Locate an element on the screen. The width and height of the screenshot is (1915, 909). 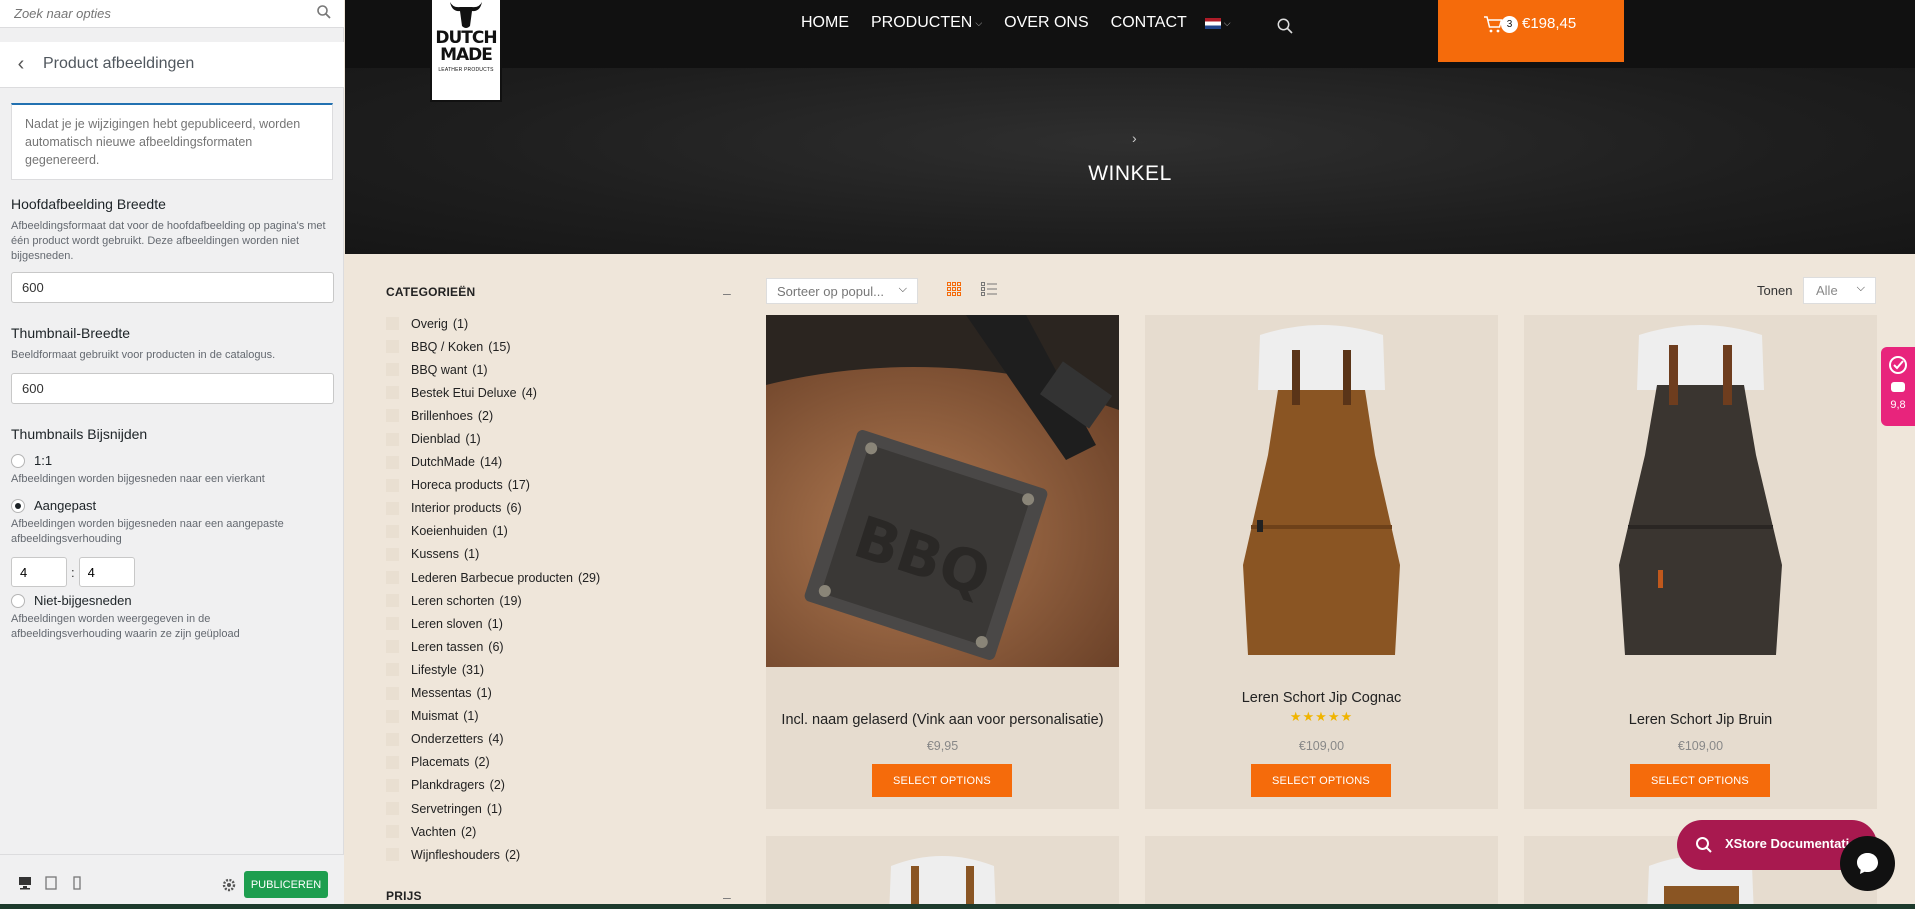
cart-button: 3 €198,45 is located at coordinates (1531, 31).